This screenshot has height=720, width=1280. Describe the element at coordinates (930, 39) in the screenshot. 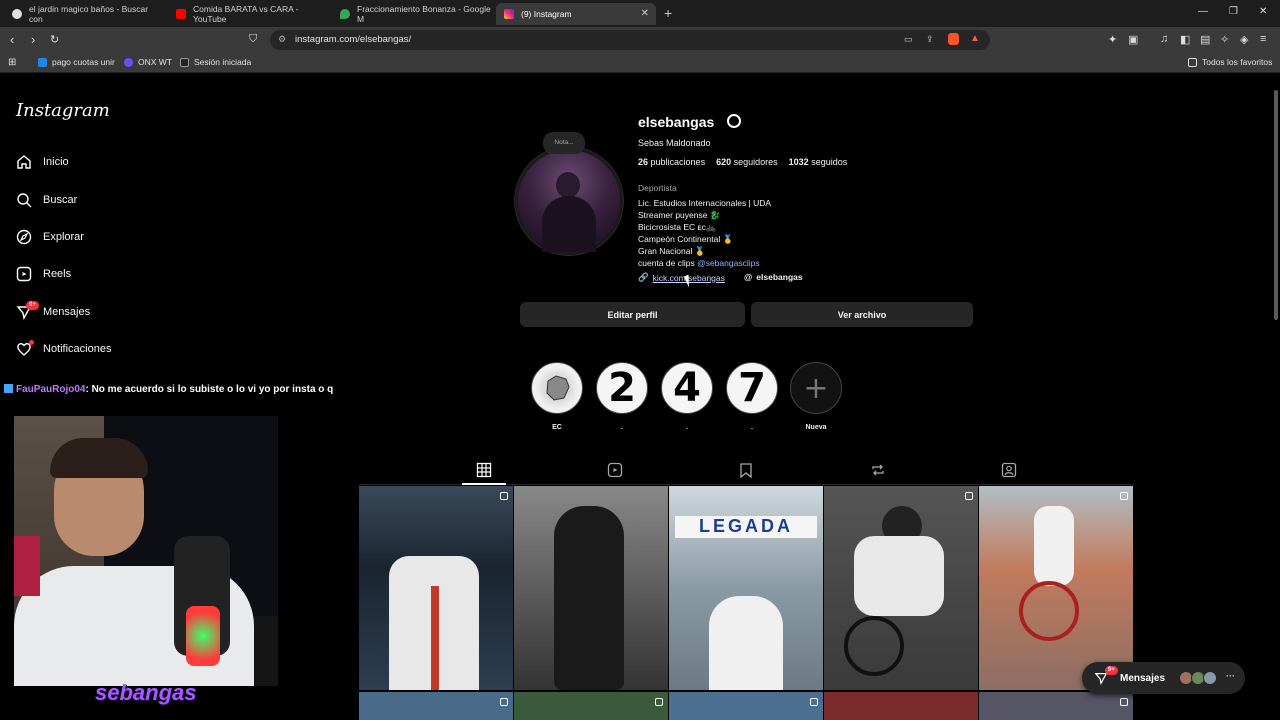

I see `share-icon: ⇪` at that location.